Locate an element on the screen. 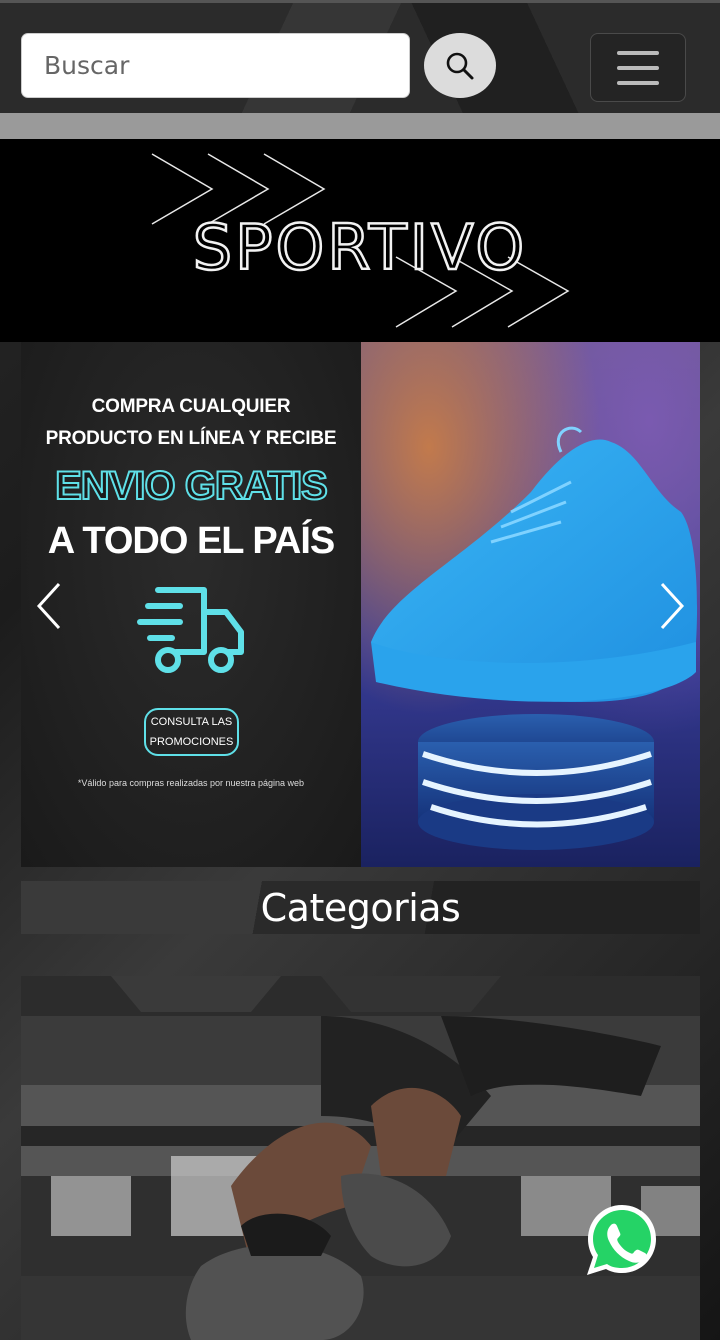 This screenshot has height=1340, width=720. hamburger-menu-button is located at coordinates (638, 67).